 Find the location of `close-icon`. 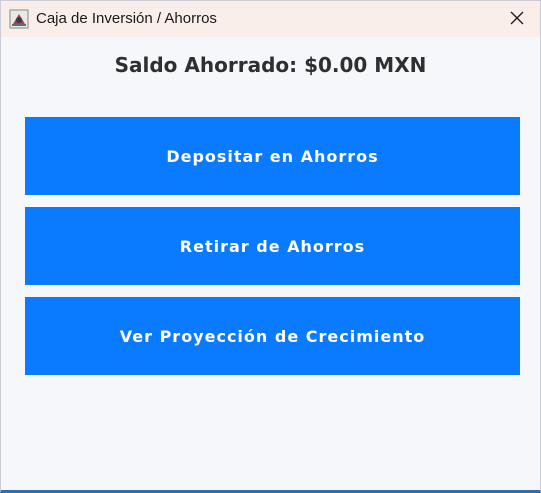

close-icon is located at coordinates (517, 19).